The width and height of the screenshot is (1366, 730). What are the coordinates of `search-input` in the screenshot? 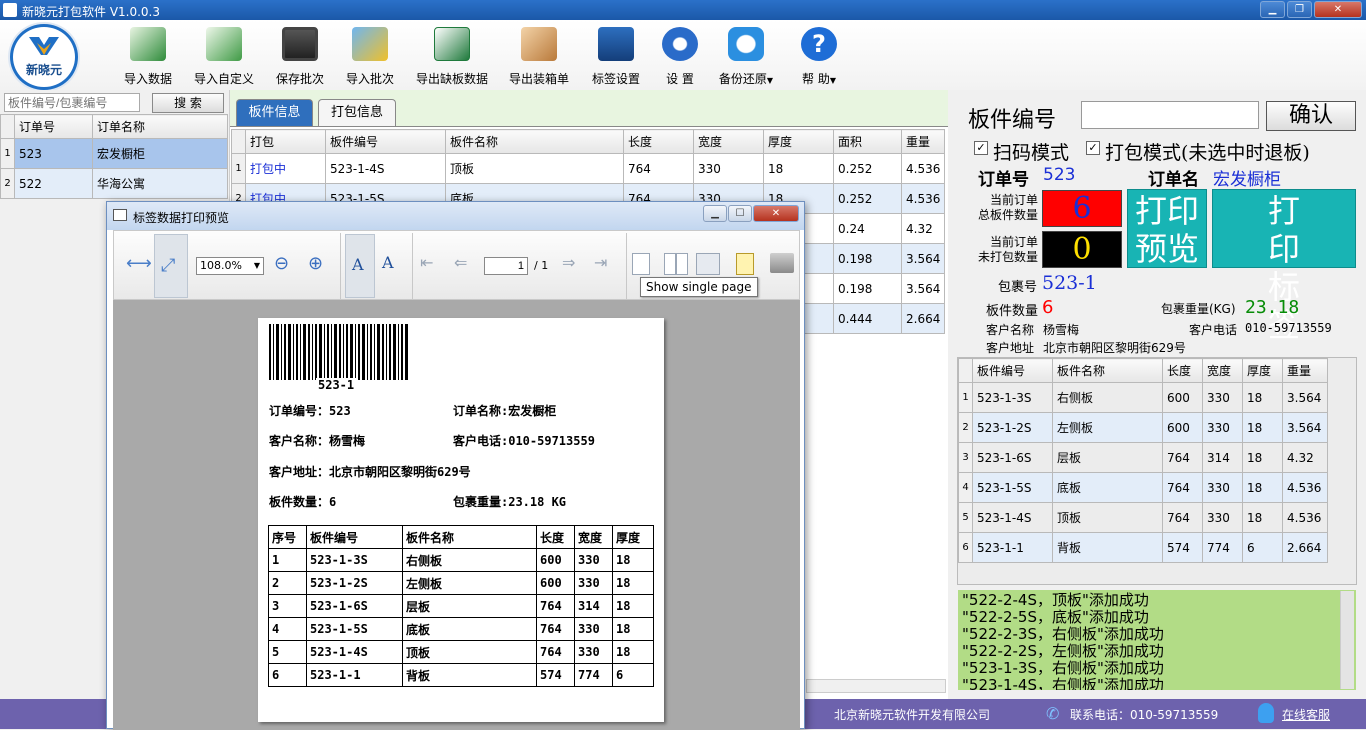 It's located at (72, 102).